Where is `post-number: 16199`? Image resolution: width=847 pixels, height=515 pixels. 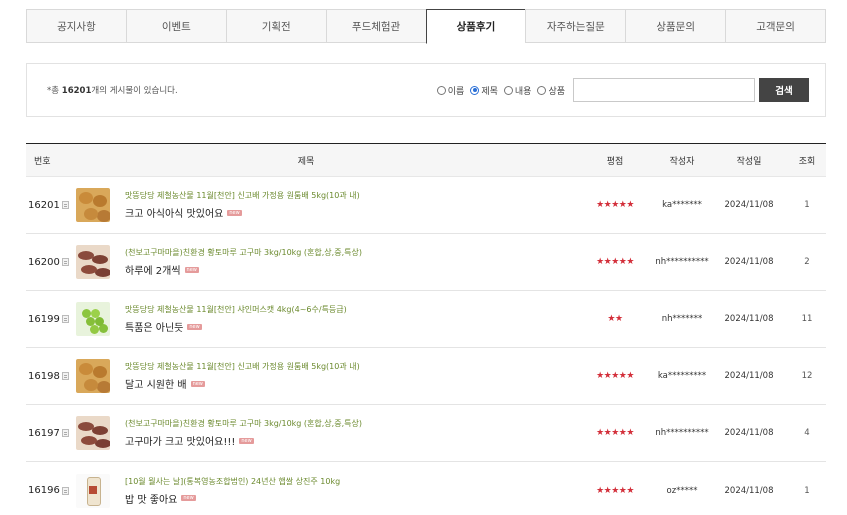 post-number: 16199 is located at coordinates (44, 319).